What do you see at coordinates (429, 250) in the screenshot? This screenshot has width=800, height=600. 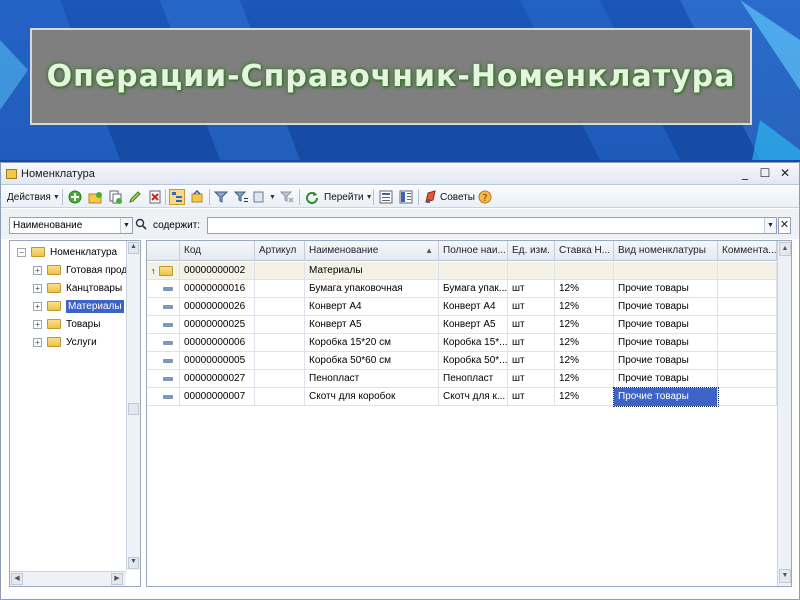 I see `sort-ascending-icon: ▲` at bounding box center [429, 250].